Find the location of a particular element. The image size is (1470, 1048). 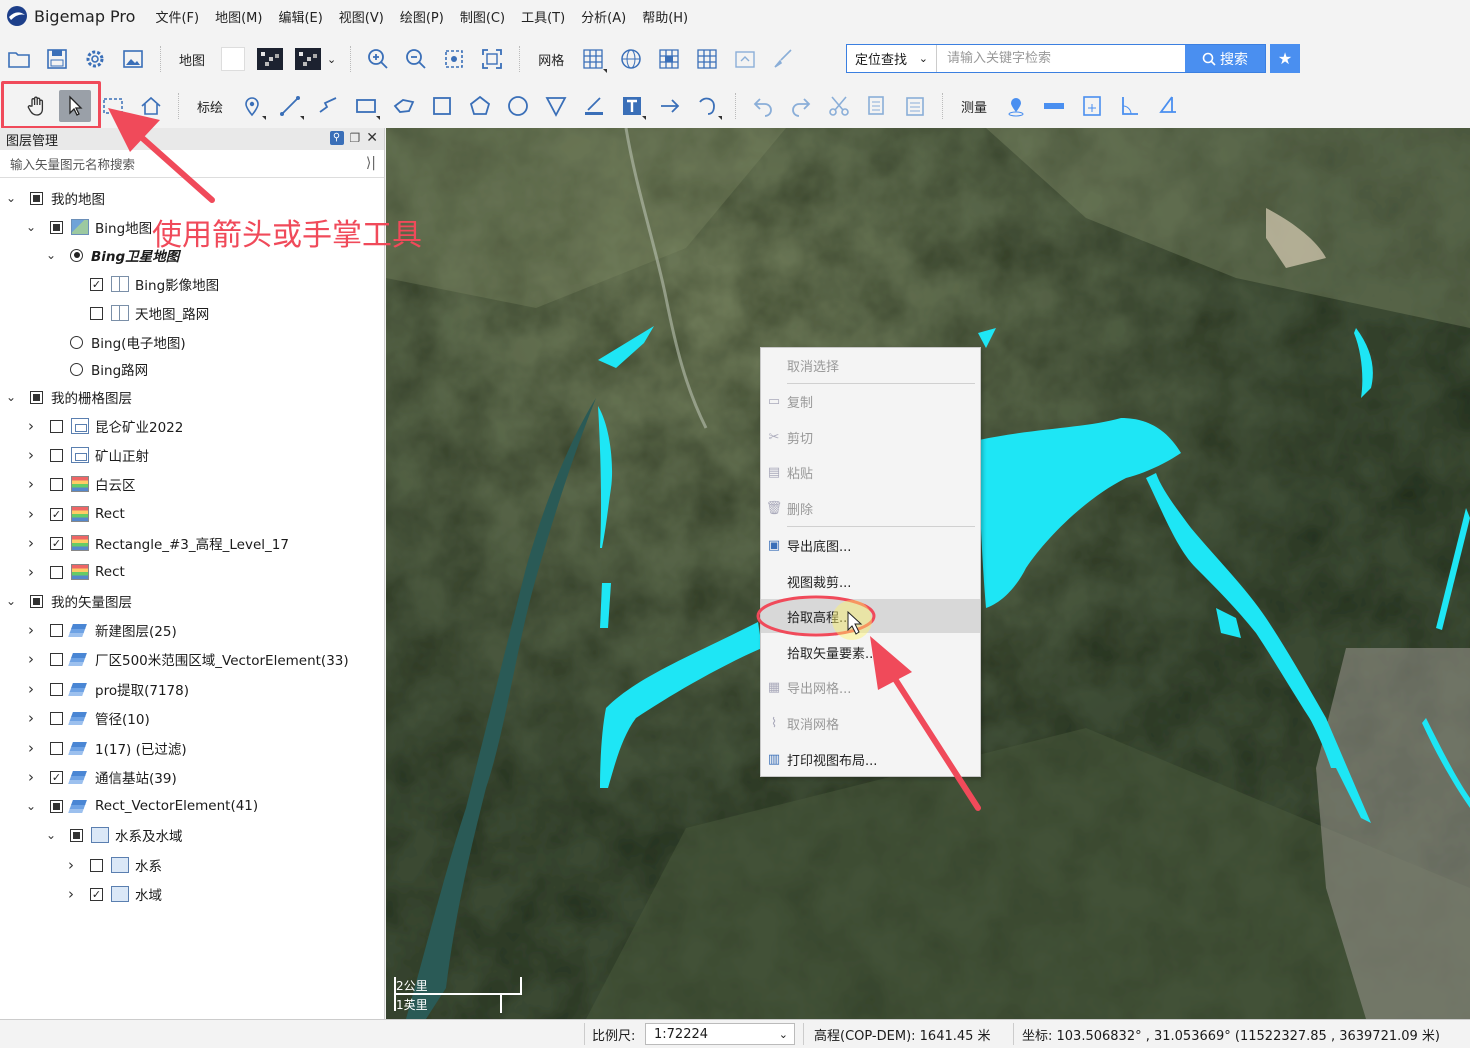

menu-file: 文件(F) is located at coordinates (177, 16).